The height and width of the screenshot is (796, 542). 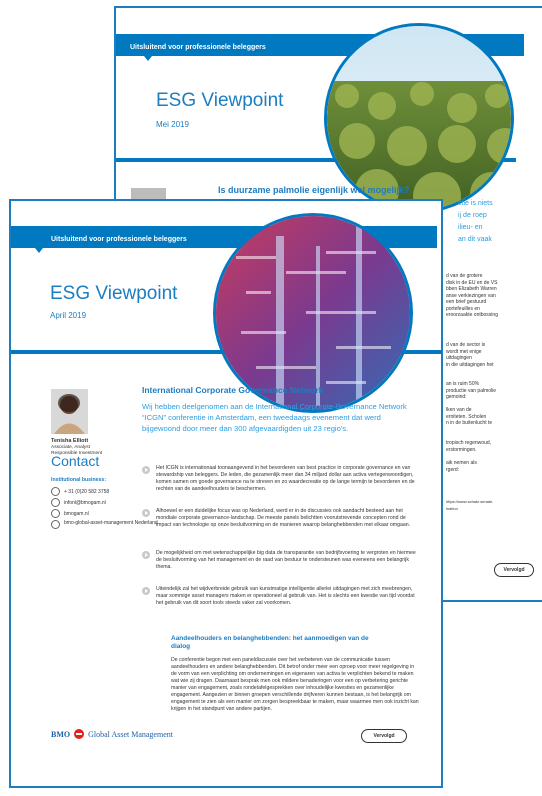 What do you see at coordinates (130, 734) in the screenshot?
I see `gam-logo-text: Global Asset Management` at bounding box center [130, 734].